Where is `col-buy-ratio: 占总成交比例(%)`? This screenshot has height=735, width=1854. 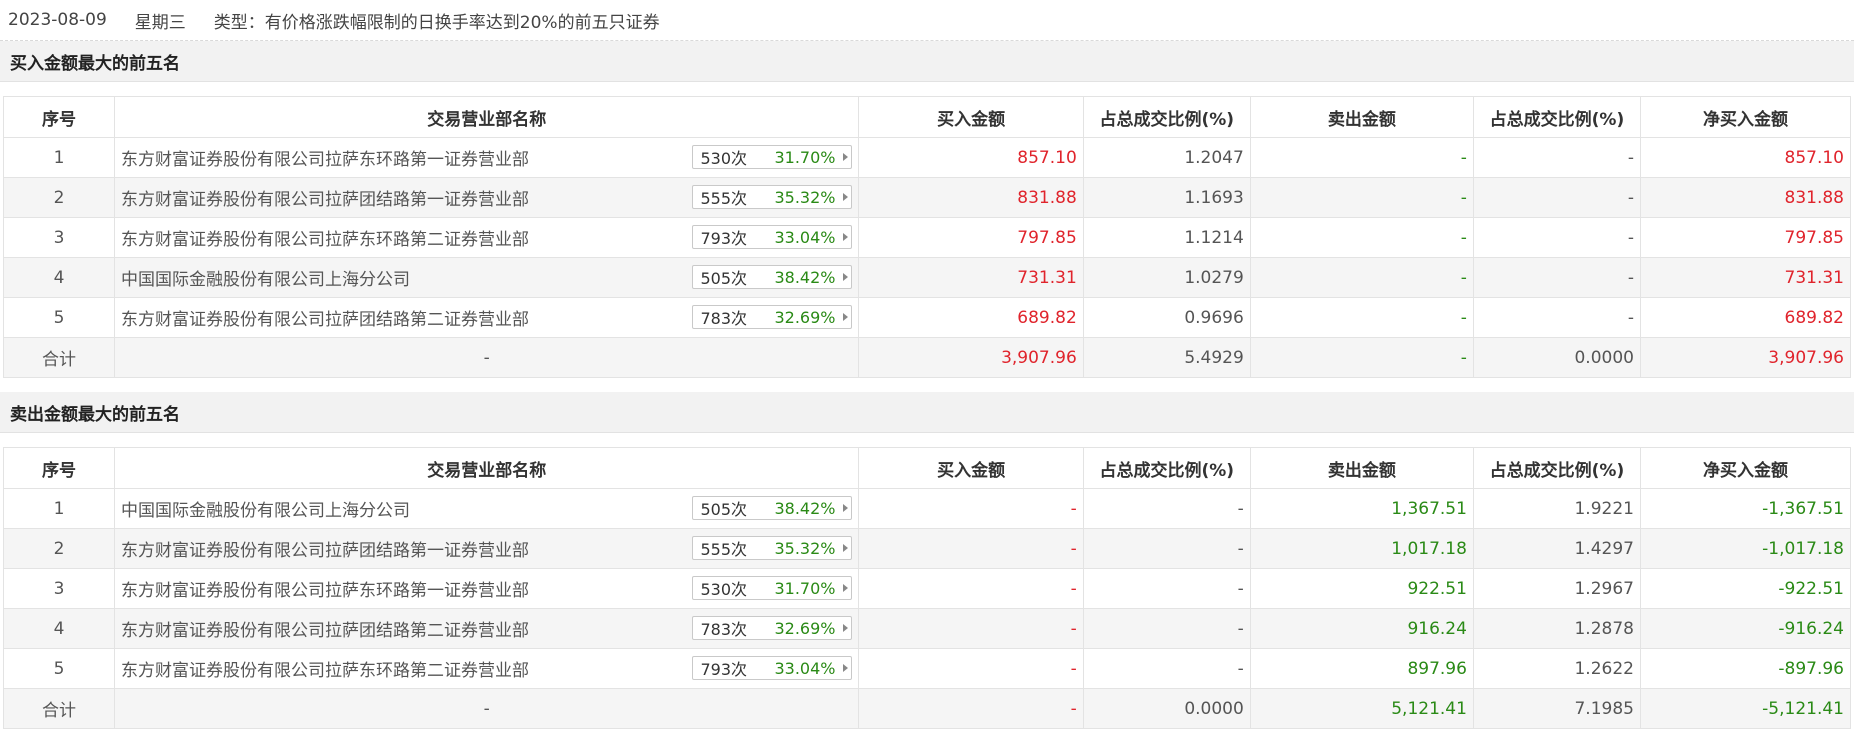
col-buy-ratio: 占总成交比例(%) is located at coordinates (1166, 117).